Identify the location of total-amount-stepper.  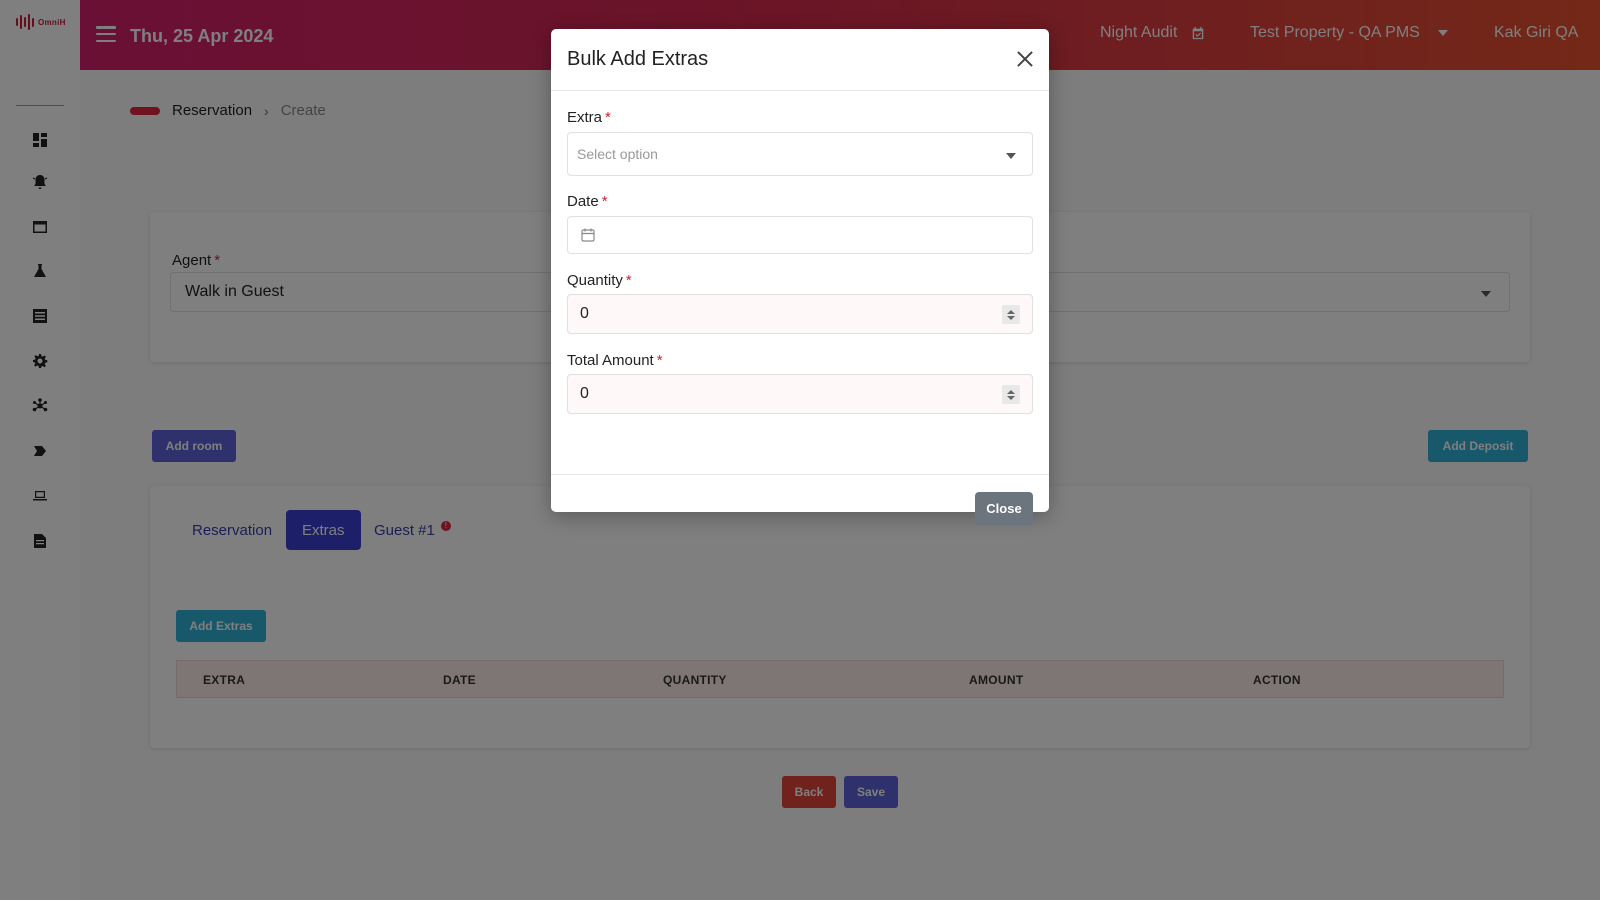
(1011, 394).